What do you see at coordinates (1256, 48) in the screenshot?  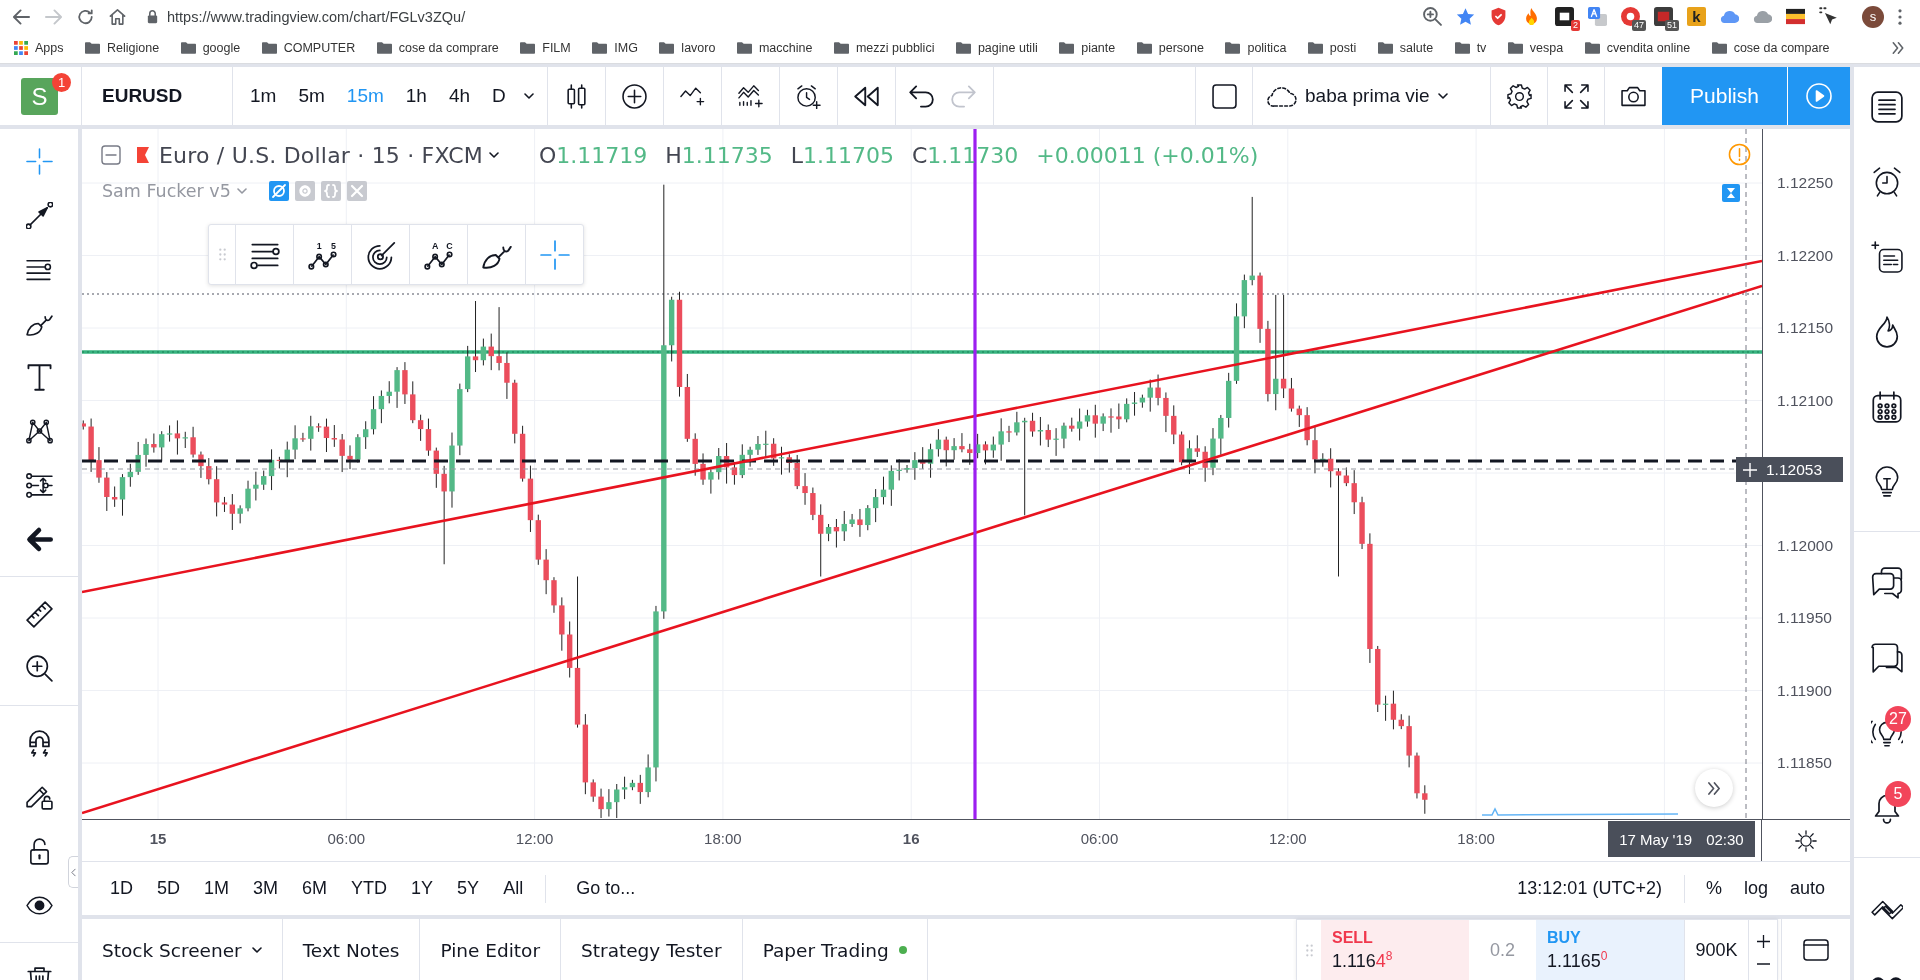 I see `bookmark-folder: politica` at bounding box center [1256, 48].